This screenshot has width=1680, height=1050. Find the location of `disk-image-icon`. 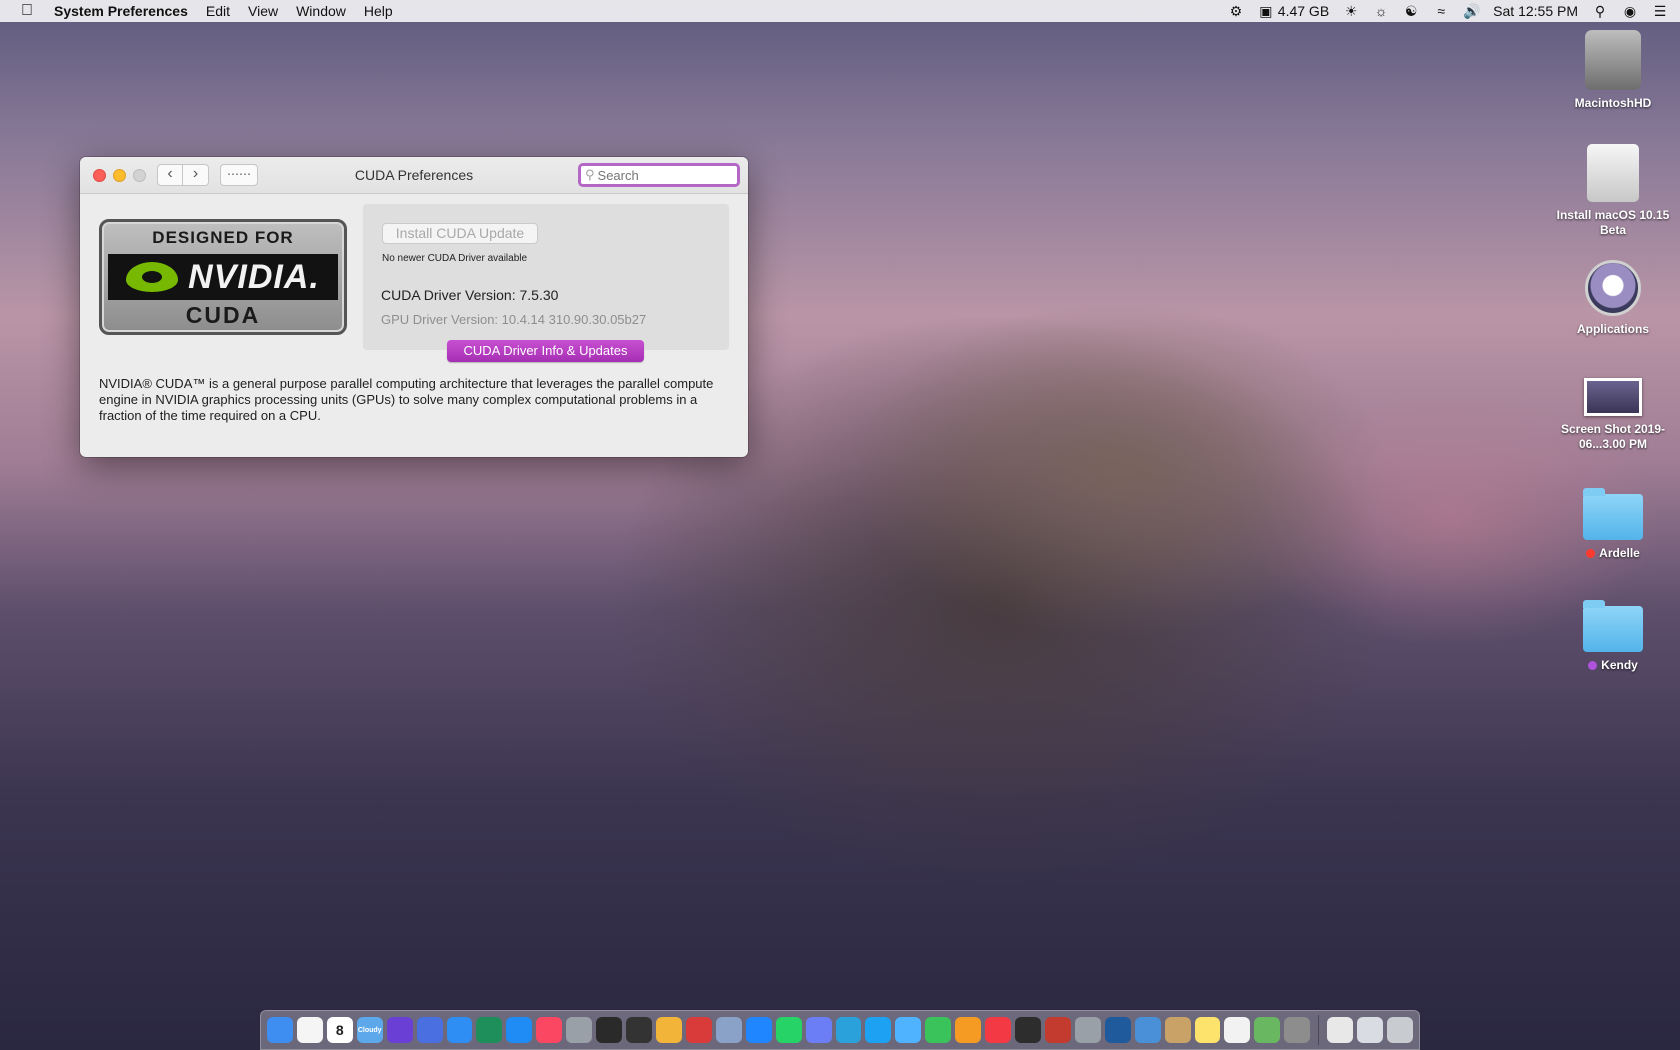

disk-image-icon is located at coordinates (1613, 173).